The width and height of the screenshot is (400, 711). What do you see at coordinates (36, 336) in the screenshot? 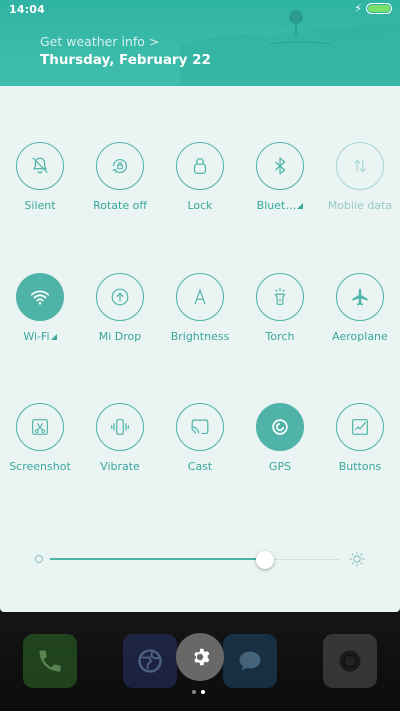
I see `wifi-label-text: Wi-Fi` at bounding box center [36, 336].